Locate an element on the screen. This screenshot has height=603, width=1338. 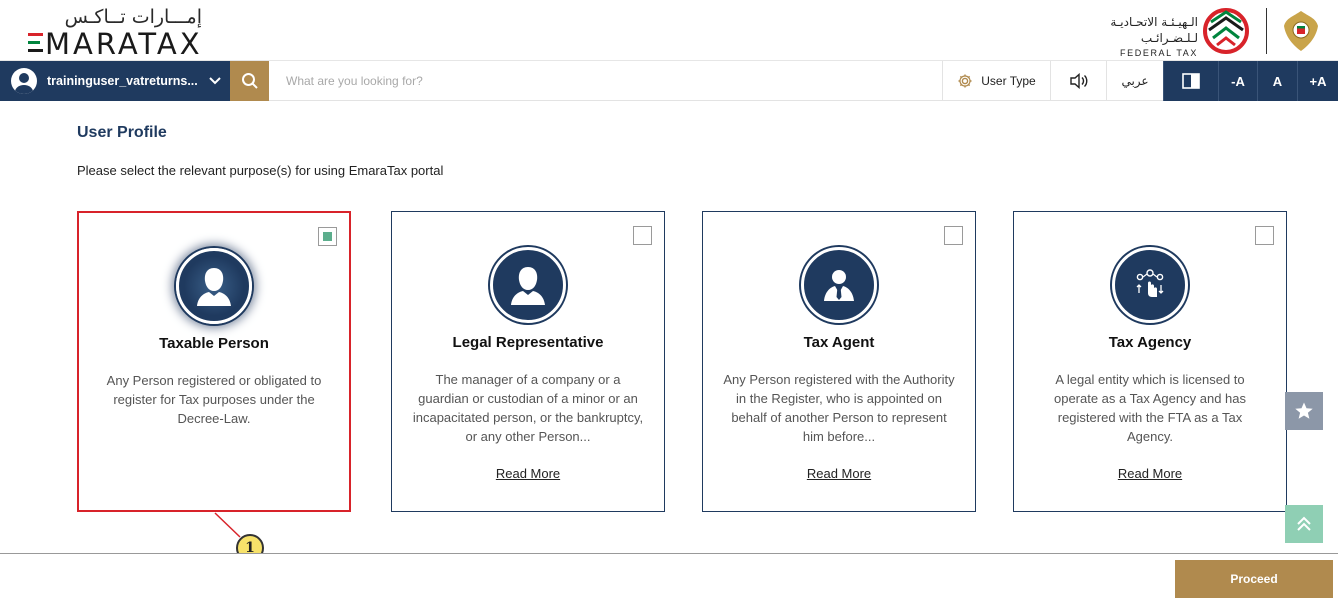
fta-arabic-name: الـهيـئـة الاتحـاديـة لـلـضـرائـب is located at coordinates (1154, 30).